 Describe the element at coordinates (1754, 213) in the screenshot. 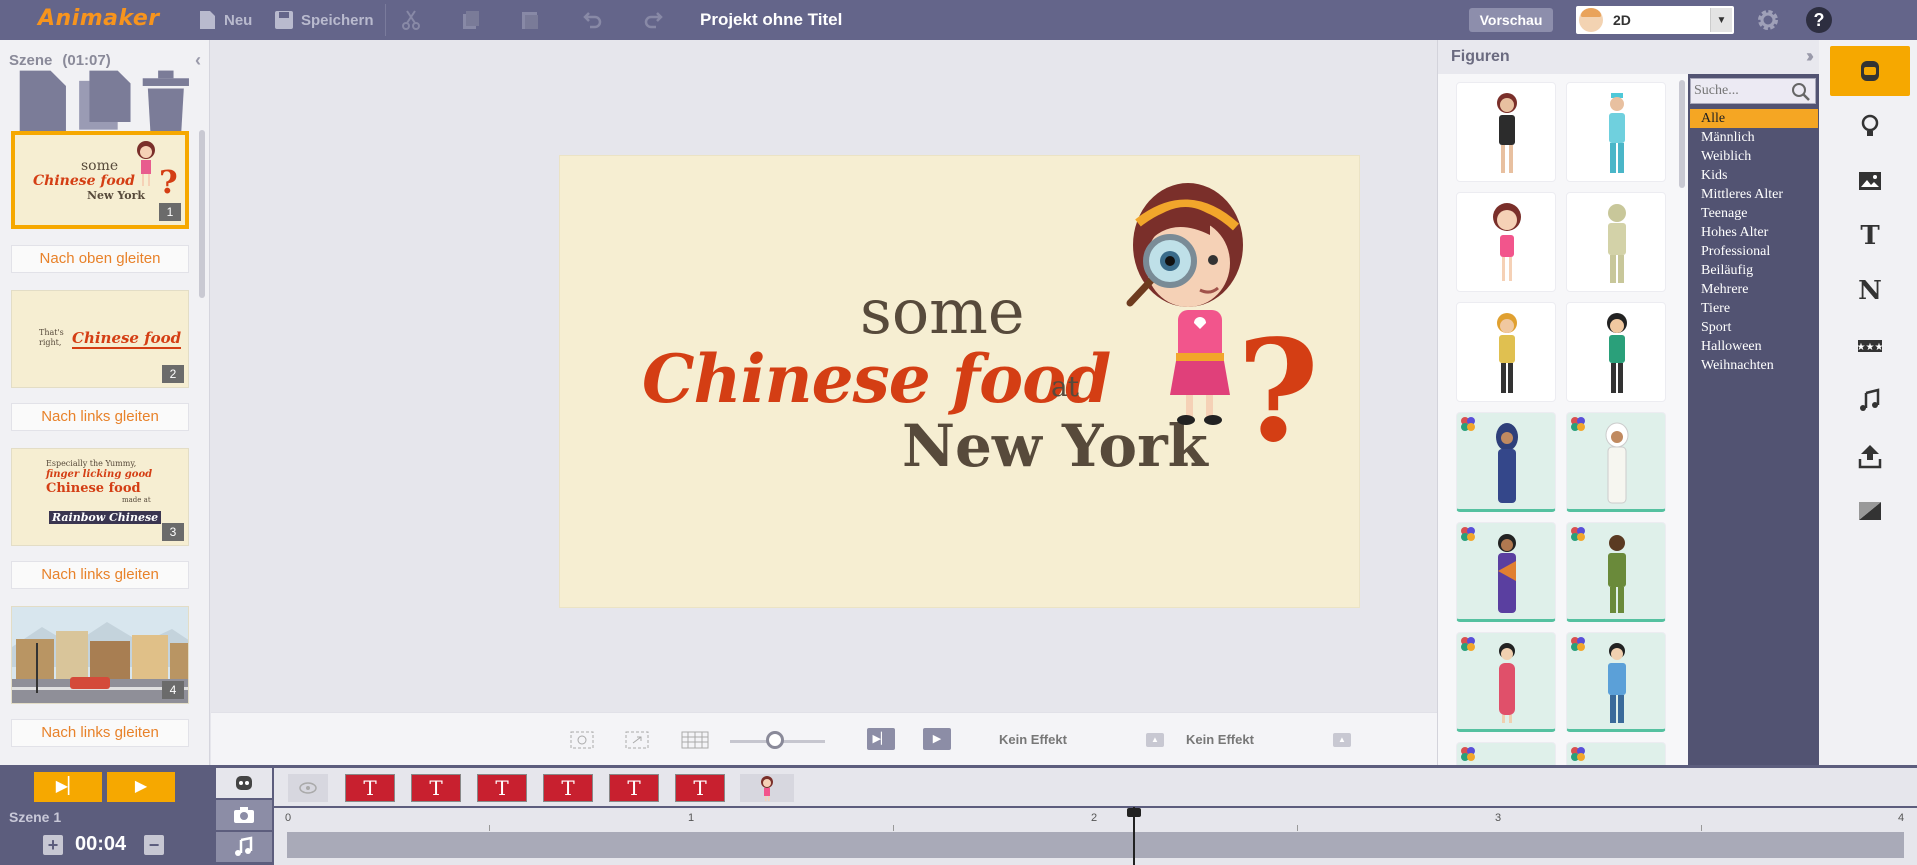

I see `category-item-teenage: Teenage` at that location.